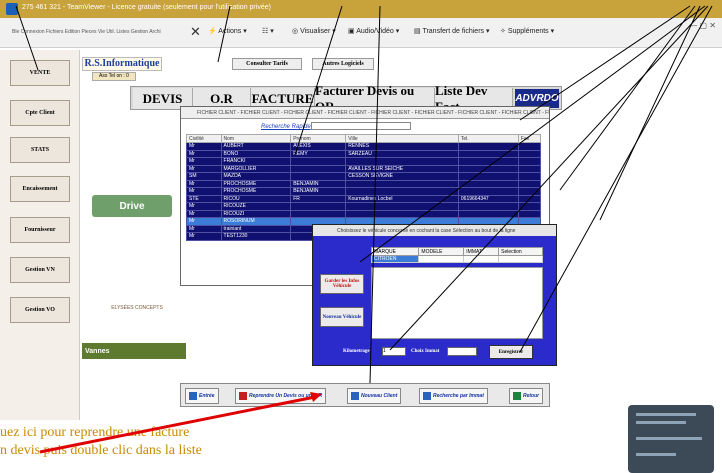 This screenshot has height=473, width=722. I want to click on recherche-immat-button: Recherche par Immat, so click(453, 396).